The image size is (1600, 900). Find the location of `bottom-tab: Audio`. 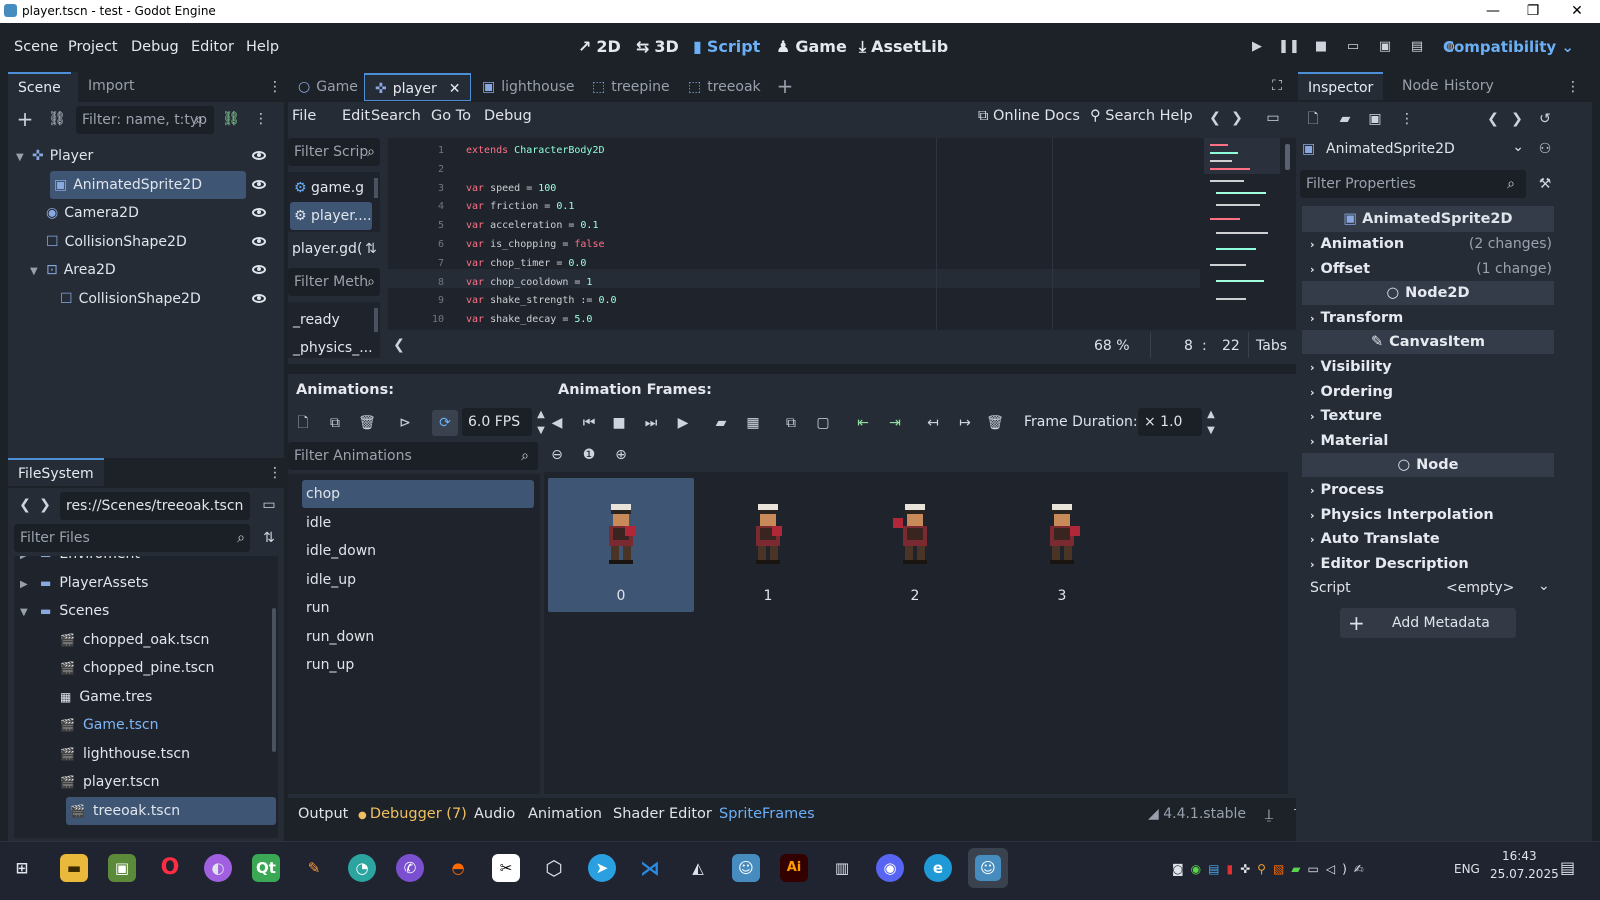

bottom-tab: Audio is located at coordinates (494, 814).